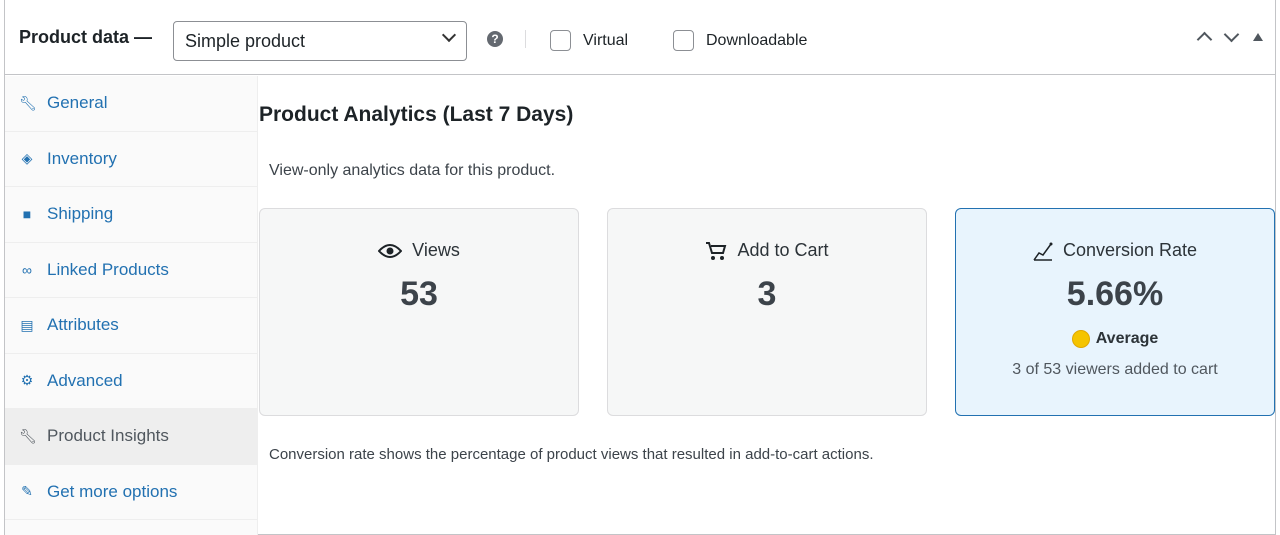 Image resolution: width=1280 pixels, height=535 pixels. What do you see at coordinates (131, 326) in the screenshot?
I see `tab-attributes: ▤ Attributes` at bounding box center [131, 326].